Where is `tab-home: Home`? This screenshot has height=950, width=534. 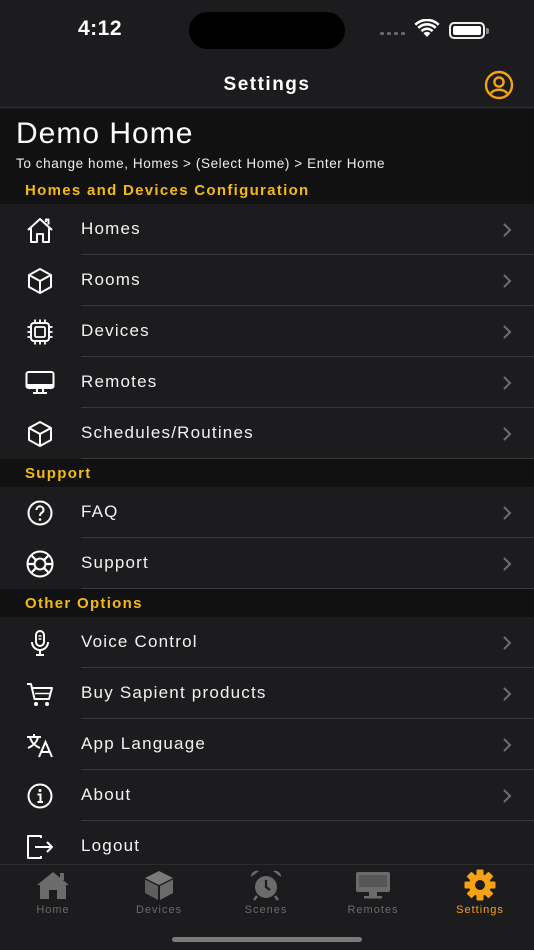 tab-home: Home is located at coordinates (53, 894).